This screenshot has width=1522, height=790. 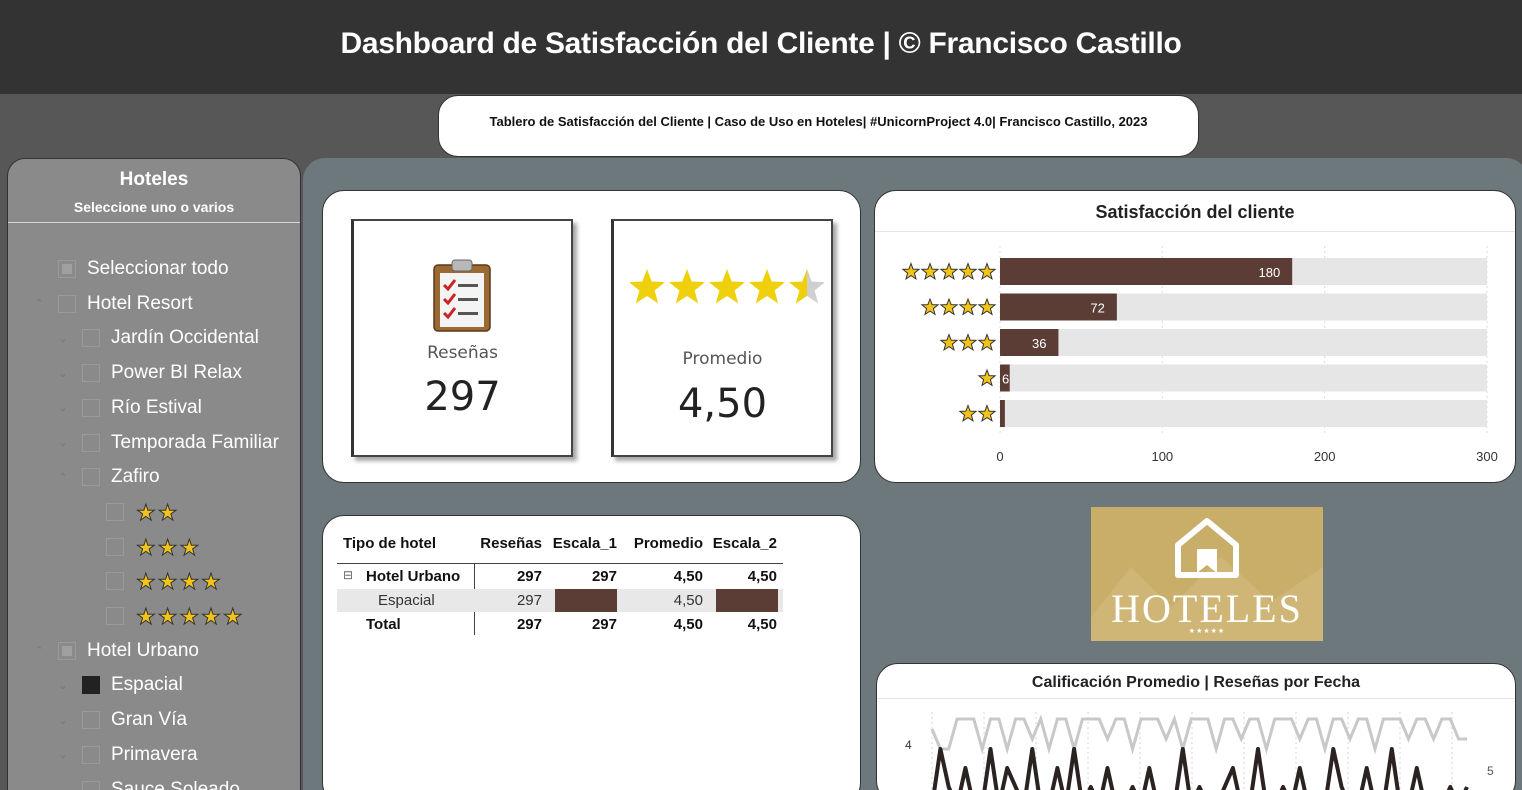 I want to click on col-header: Reseñas, so click(x=511, y=543).